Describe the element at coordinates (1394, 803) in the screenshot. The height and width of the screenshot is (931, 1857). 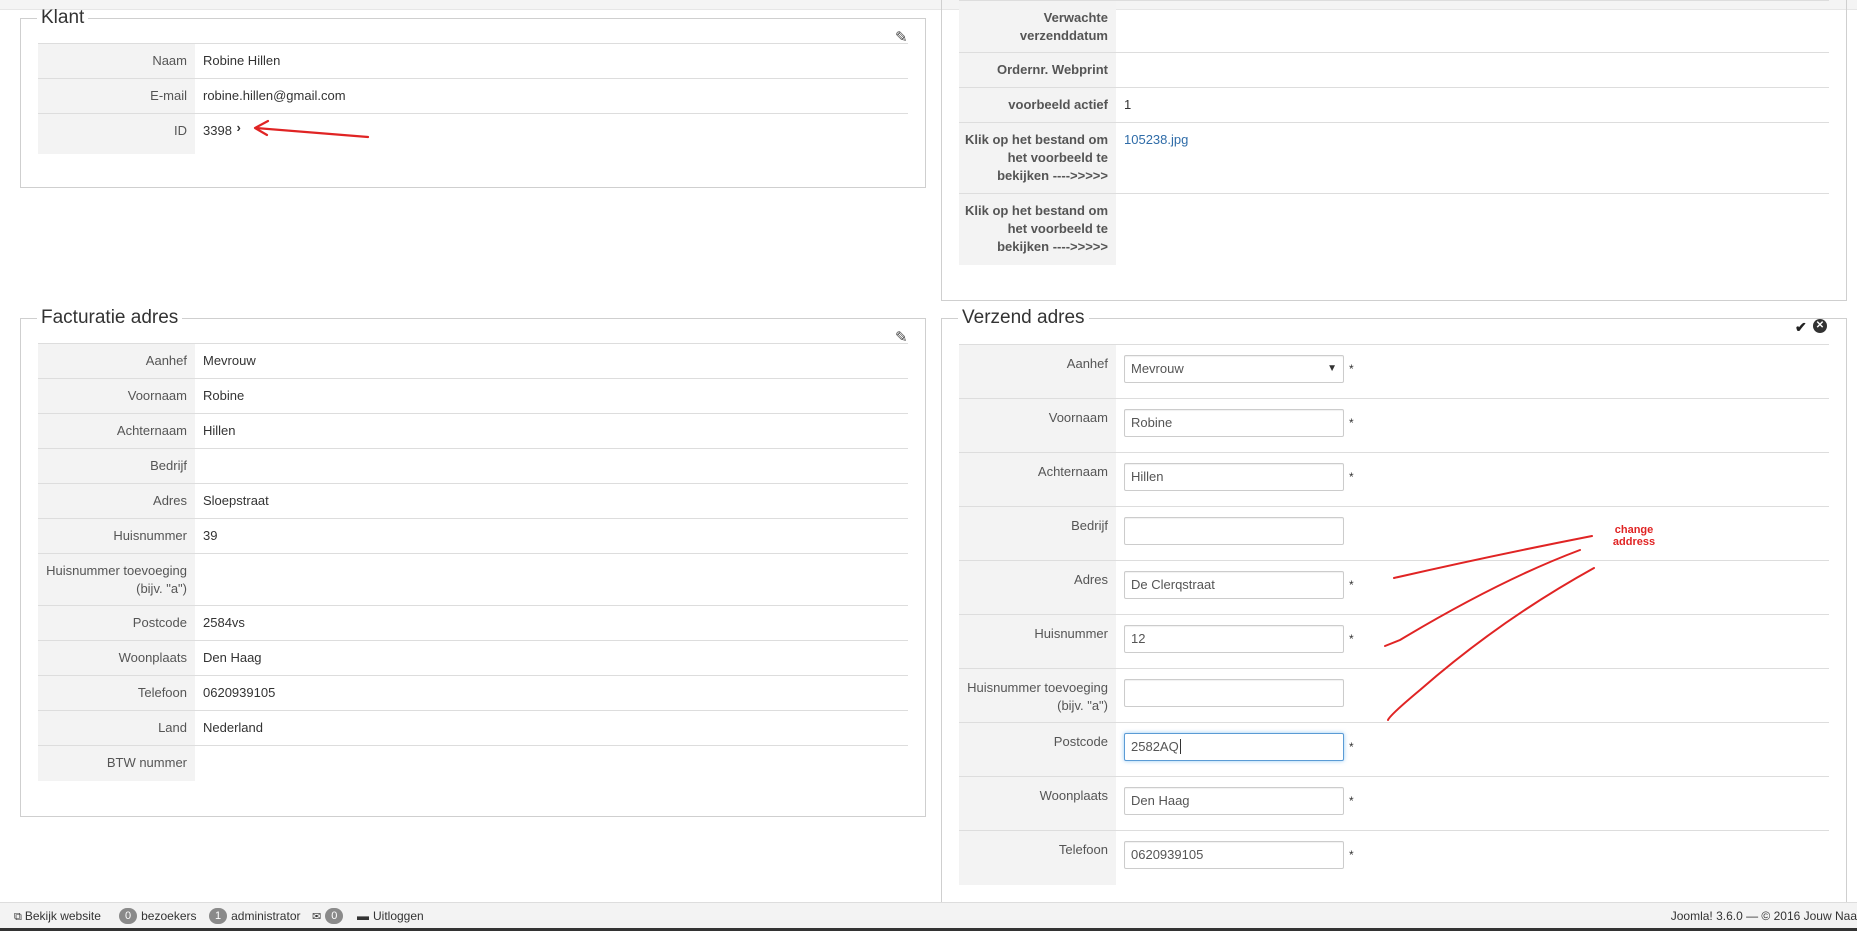
I see `form-row-woonplaats: Woonplaats Den Haag *` at that location.